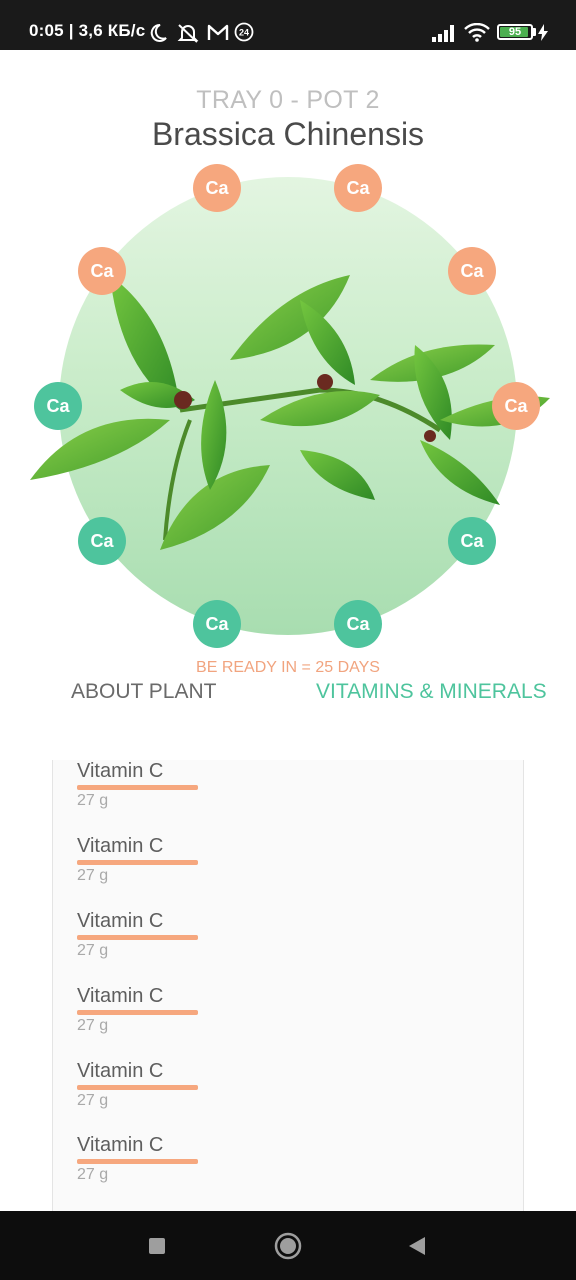  I want to click on wifi-icon, so click(477, 32).